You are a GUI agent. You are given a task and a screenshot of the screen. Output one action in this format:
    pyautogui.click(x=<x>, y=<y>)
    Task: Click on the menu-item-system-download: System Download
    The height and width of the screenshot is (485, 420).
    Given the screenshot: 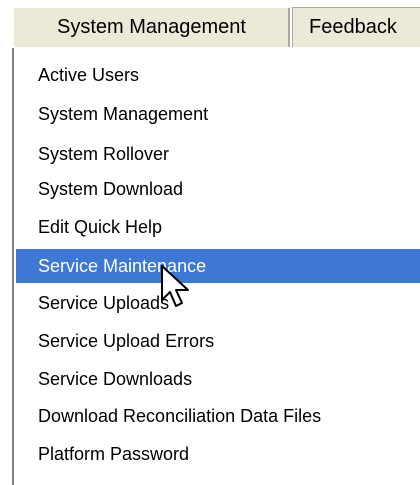 What is the action you would take?
    pyautogui.click(x=218, y=189)
    